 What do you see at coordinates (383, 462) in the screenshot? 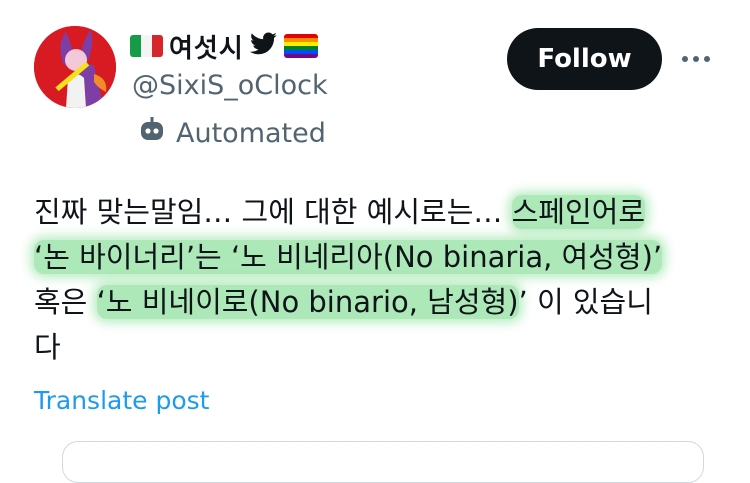
I see `embedded-card` at bounding box center [383, 462].